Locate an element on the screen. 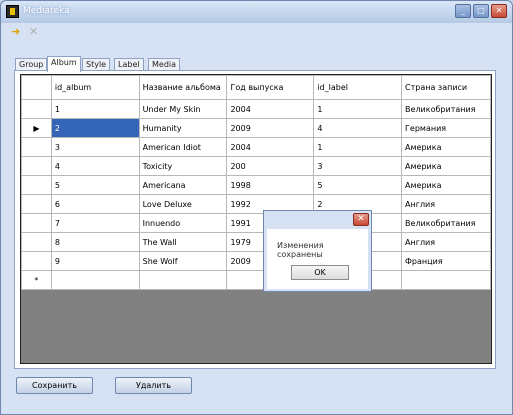 Image resolution: width=513 pixels, height=415 pixels. new-row-marker: * is located at coordinates (36, 280).